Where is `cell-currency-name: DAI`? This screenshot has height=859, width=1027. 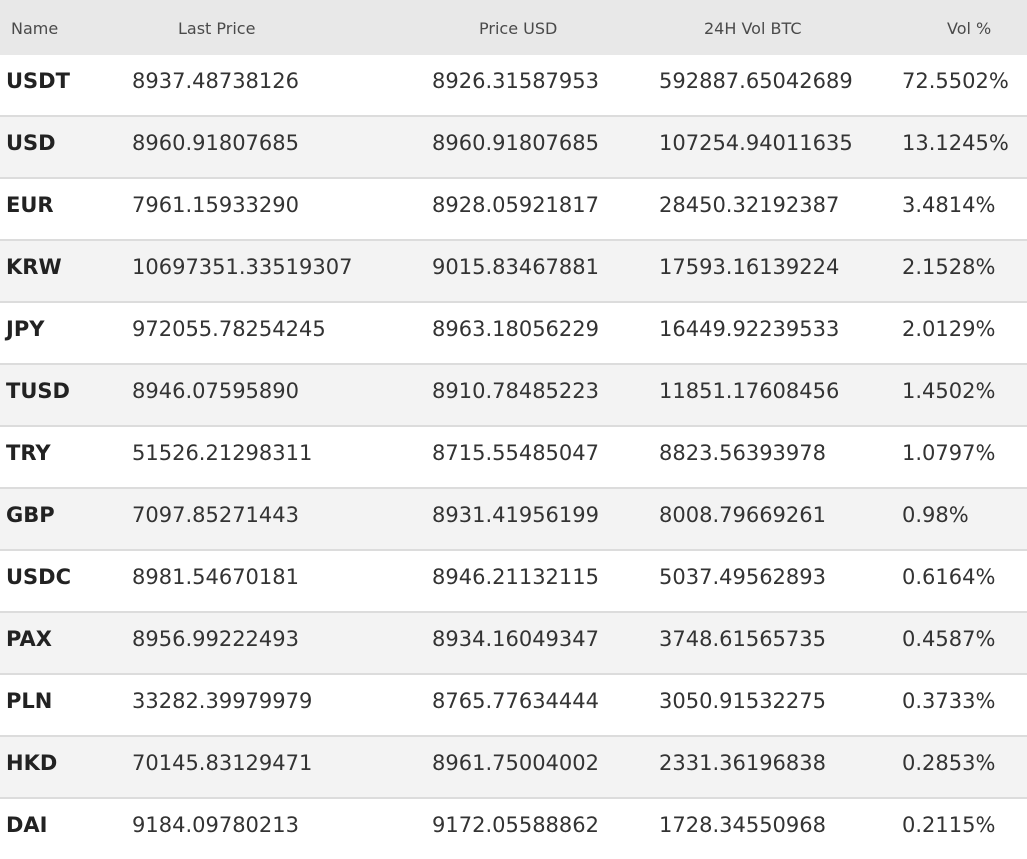 cell-currency-name: DAI is located at coordinates (27, 825).